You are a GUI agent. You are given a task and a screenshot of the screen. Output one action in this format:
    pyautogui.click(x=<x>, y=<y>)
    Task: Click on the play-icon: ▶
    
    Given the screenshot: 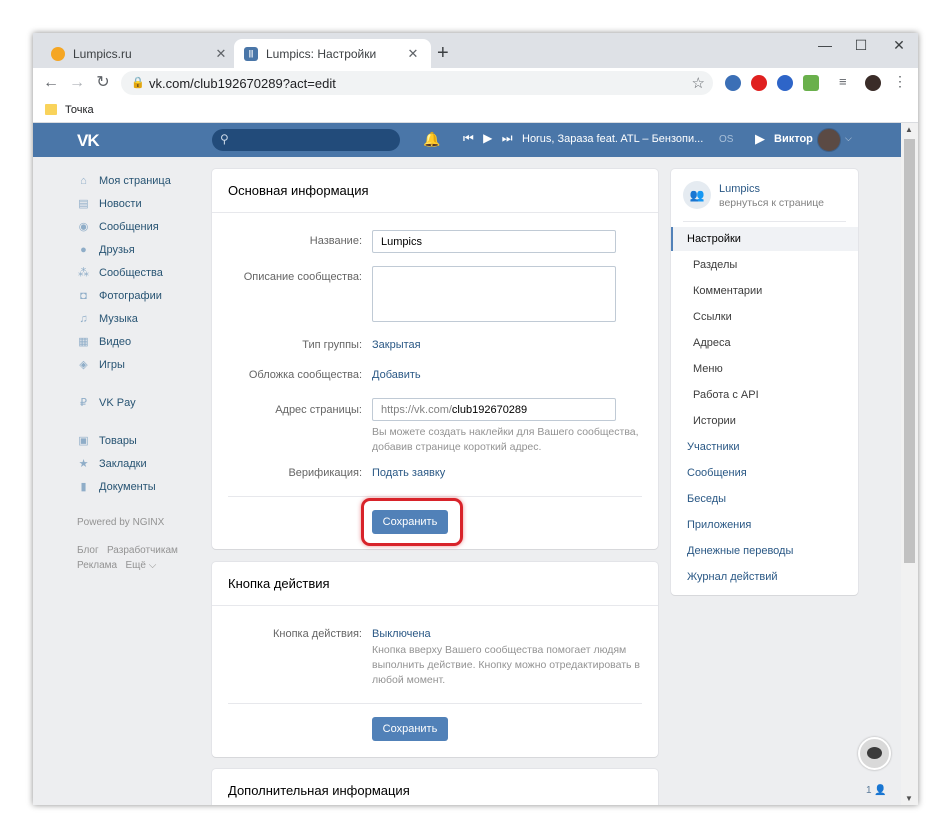 What is the action you would take?
    pyautogui.click(x=487, y=138)
    